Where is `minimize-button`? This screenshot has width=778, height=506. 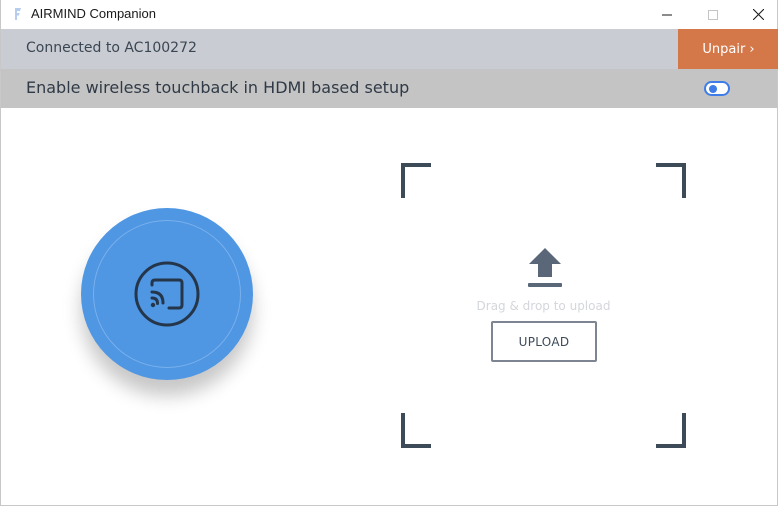
minimize-button is located at coordinates (667, 14).